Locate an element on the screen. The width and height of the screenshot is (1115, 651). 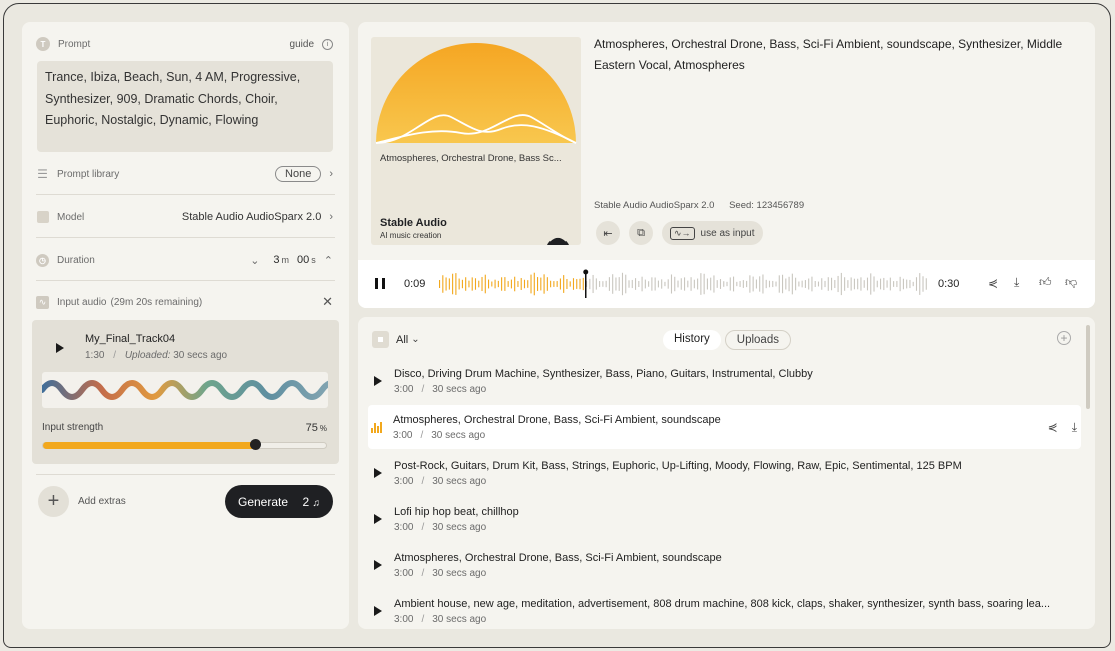
filter-dropdown: All ⌄ is located at coordinates (396, 339).